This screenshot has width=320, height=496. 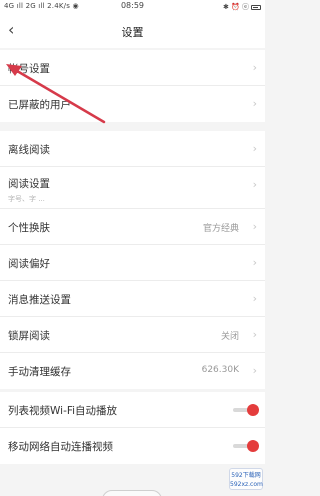 I want to click on clear-cache-label: 手动清理缓存, so click(x=39, y=372).